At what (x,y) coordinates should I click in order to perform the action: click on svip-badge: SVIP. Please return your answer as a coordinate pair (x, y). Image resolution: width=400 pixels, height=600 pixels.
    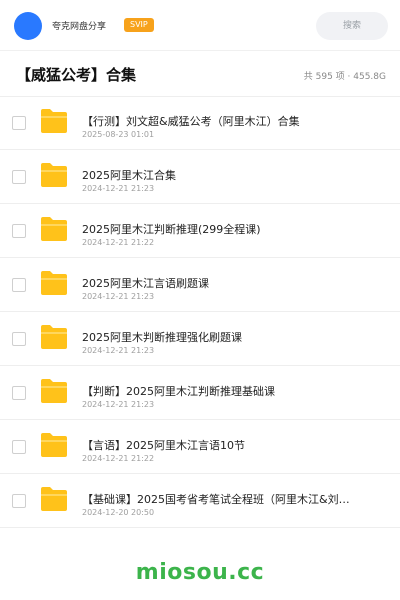
    Looking at the image, I should click on (139, 25).